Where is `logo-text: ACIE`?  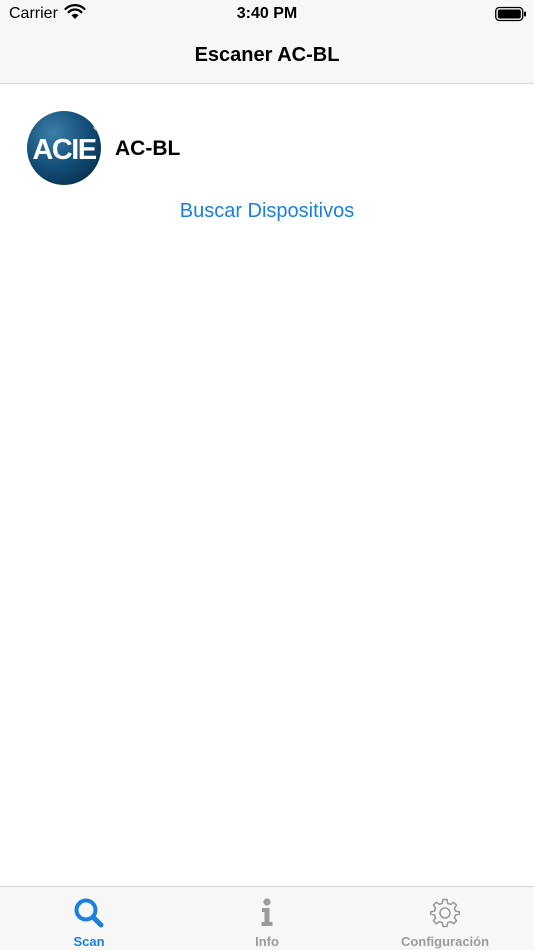
logo-text: ACIE is located at coordinates (64, 150).